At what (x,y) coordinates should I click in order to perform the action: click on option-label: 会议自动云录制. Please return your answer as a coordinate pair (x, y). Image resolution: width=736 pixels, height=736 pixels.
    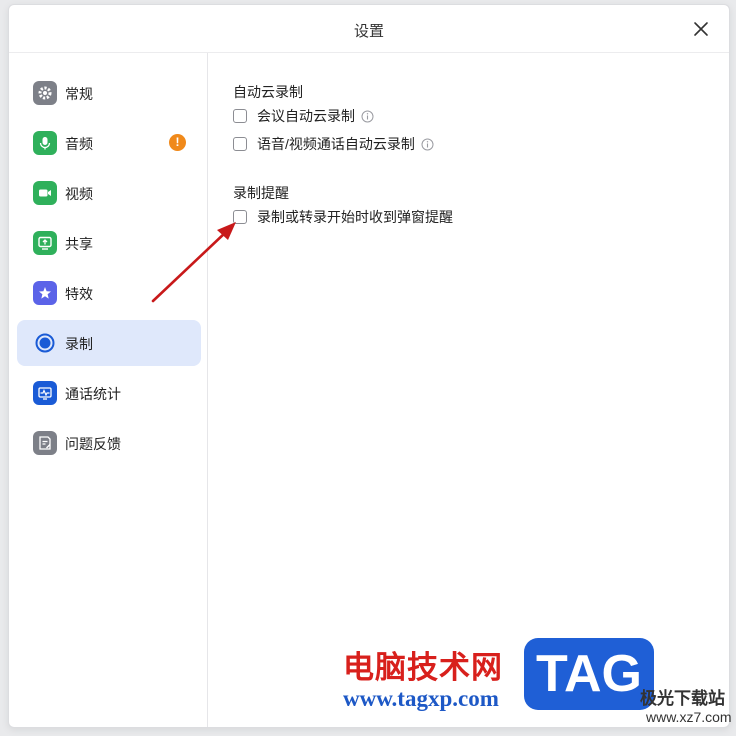
    Looking at the image, I should click on (306, 116).